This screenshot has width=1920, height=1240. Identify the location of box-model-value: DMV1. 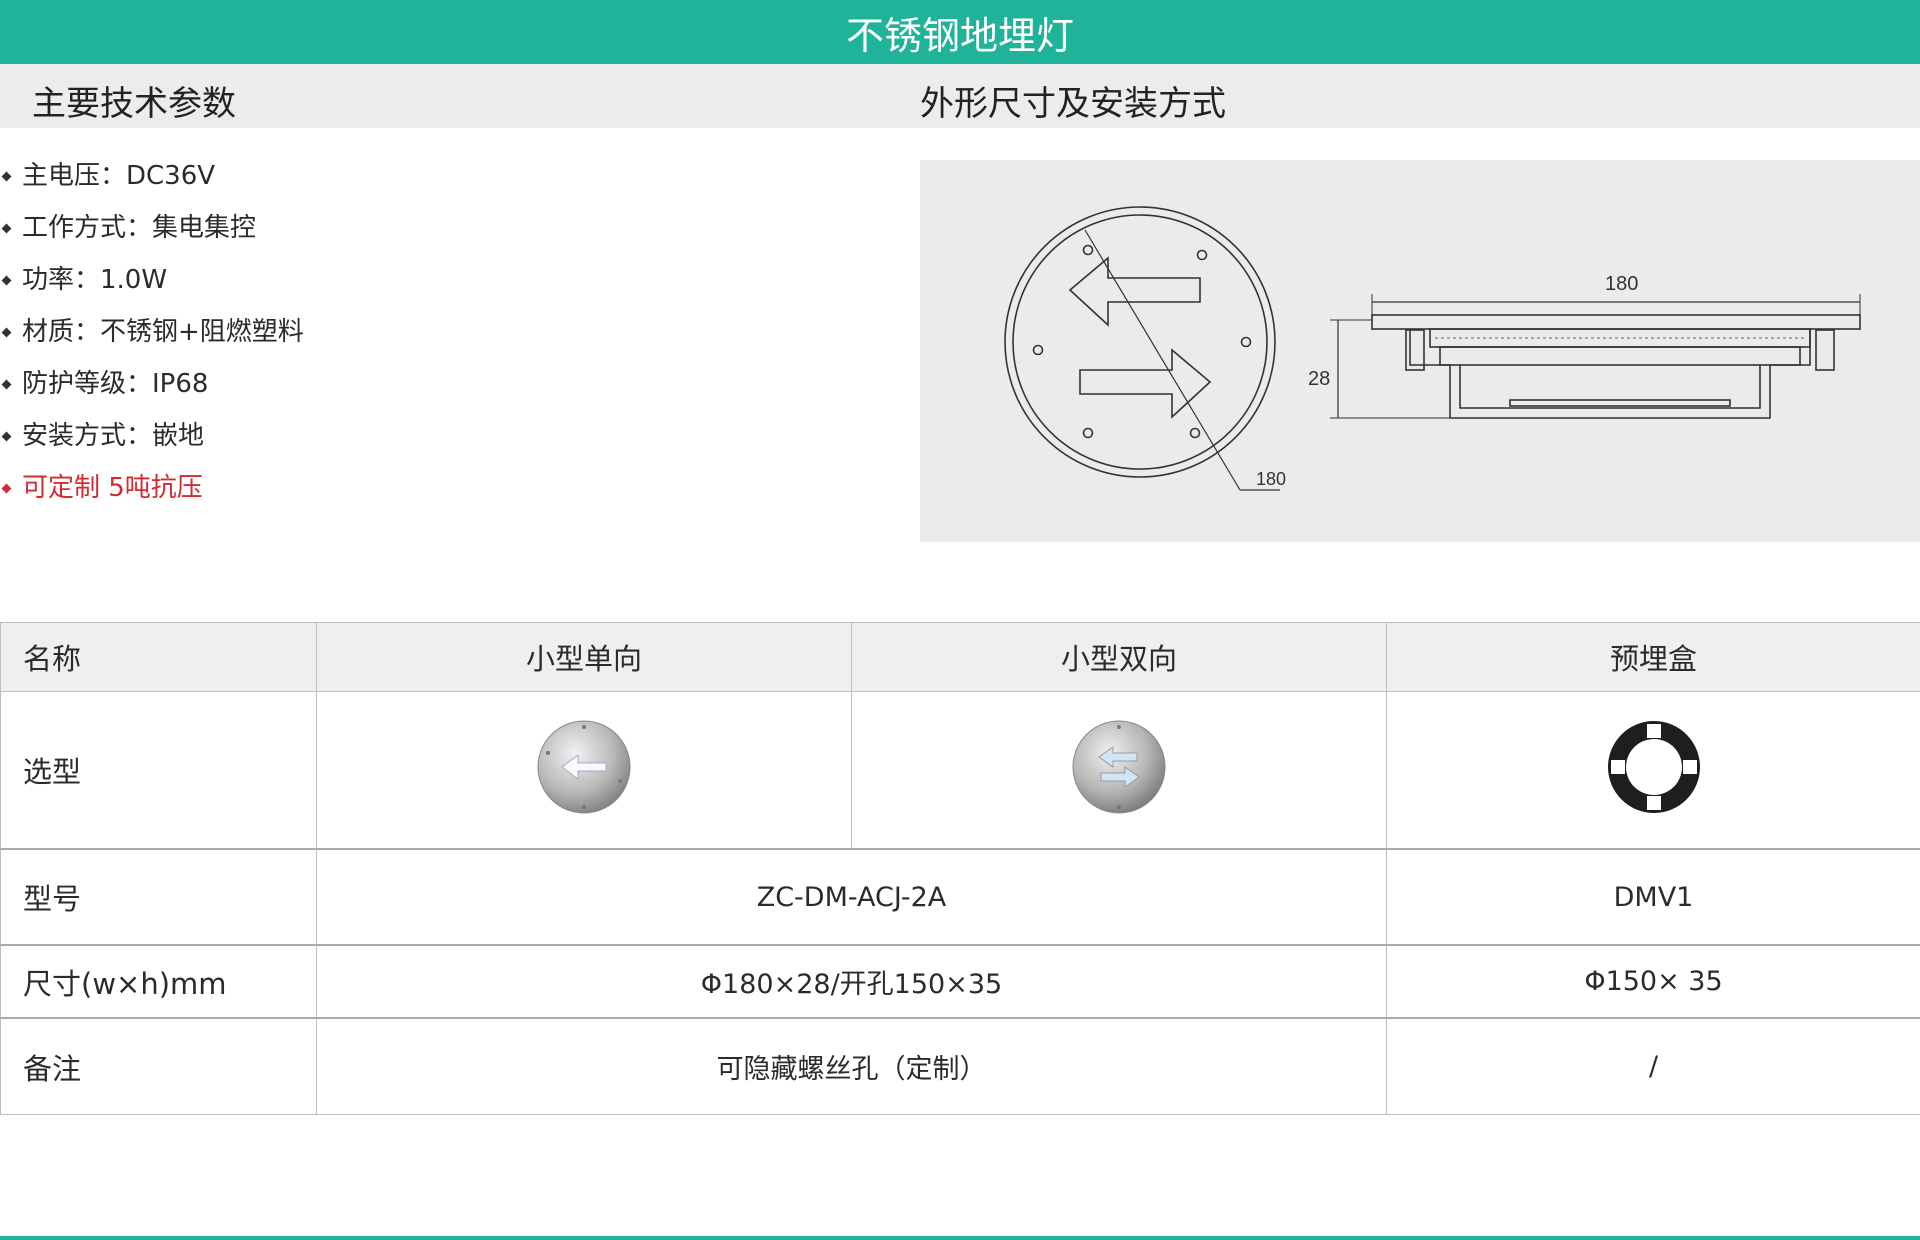
(1653, 897).